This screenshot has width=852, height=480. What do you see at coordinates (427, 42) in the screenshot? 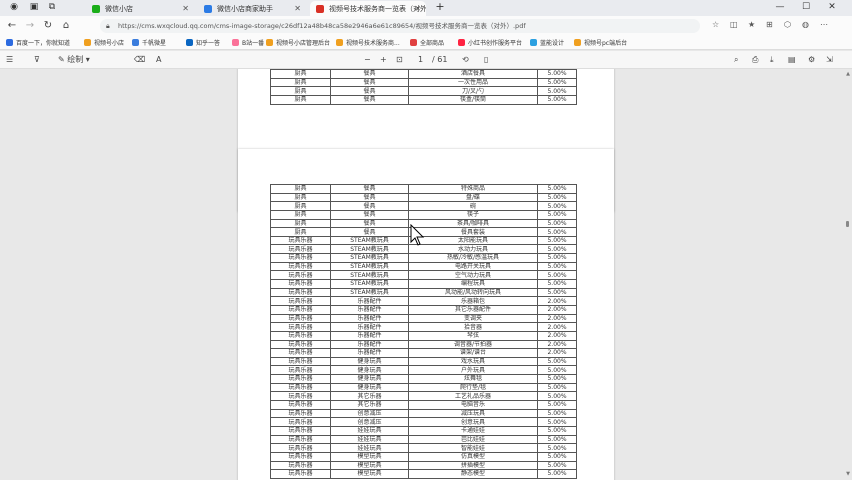
I see `favorite-item: 全部商品` at bounding box center [427, 42].